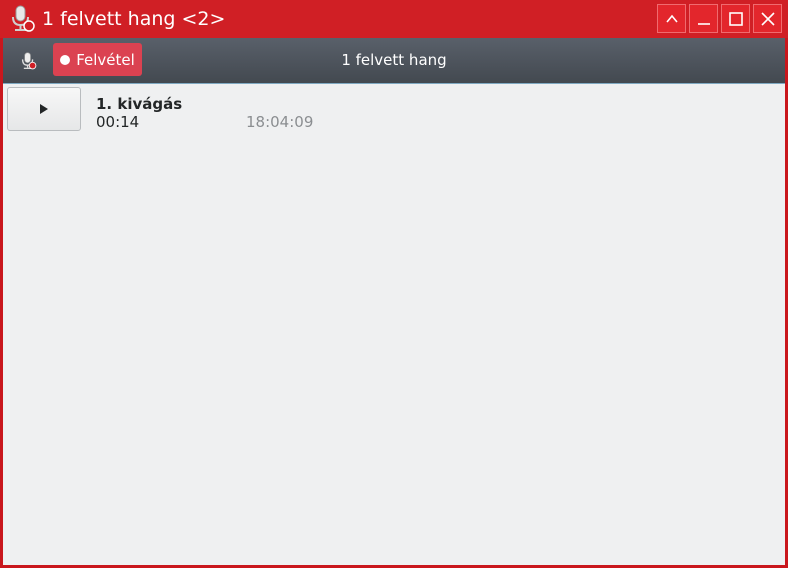 The height and width of the screenshot is (568, 788). I want to click on microphone-icon, so click(22, 19).